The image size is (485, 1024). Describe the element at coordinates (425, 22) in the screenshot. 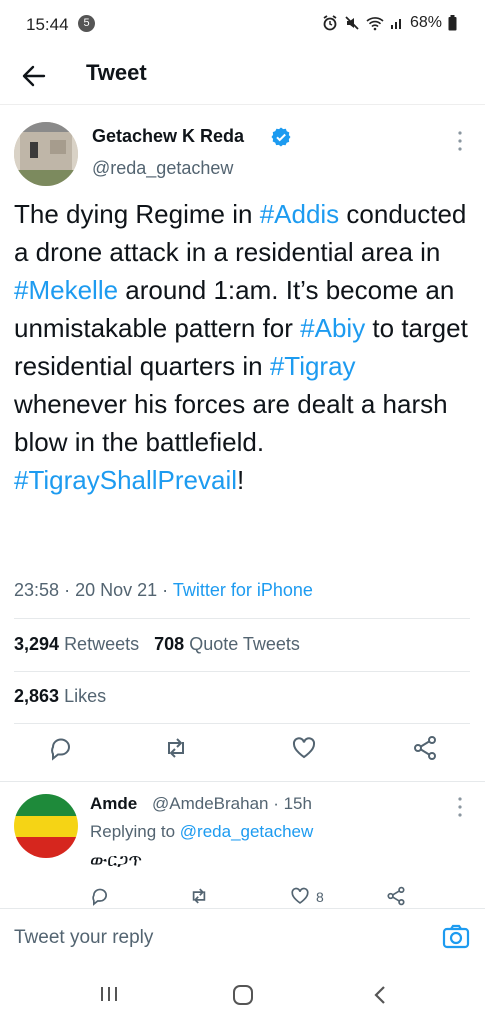

I see `battery-level: 68%` at that location.